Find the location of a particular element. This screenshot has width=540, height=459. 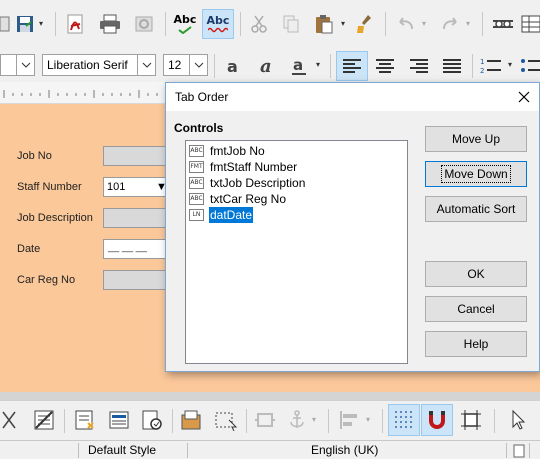

move-down-button: Move Down is located at coordinates (476, 174).